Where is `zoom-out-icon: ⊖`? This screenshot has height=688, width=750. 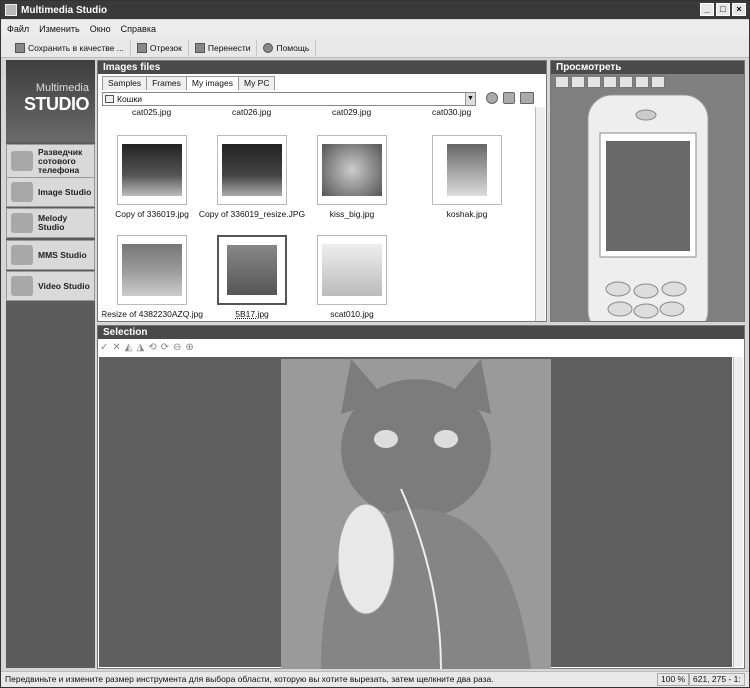 zoom-out-icon: ⊖ is located at coordinates (177, 347).